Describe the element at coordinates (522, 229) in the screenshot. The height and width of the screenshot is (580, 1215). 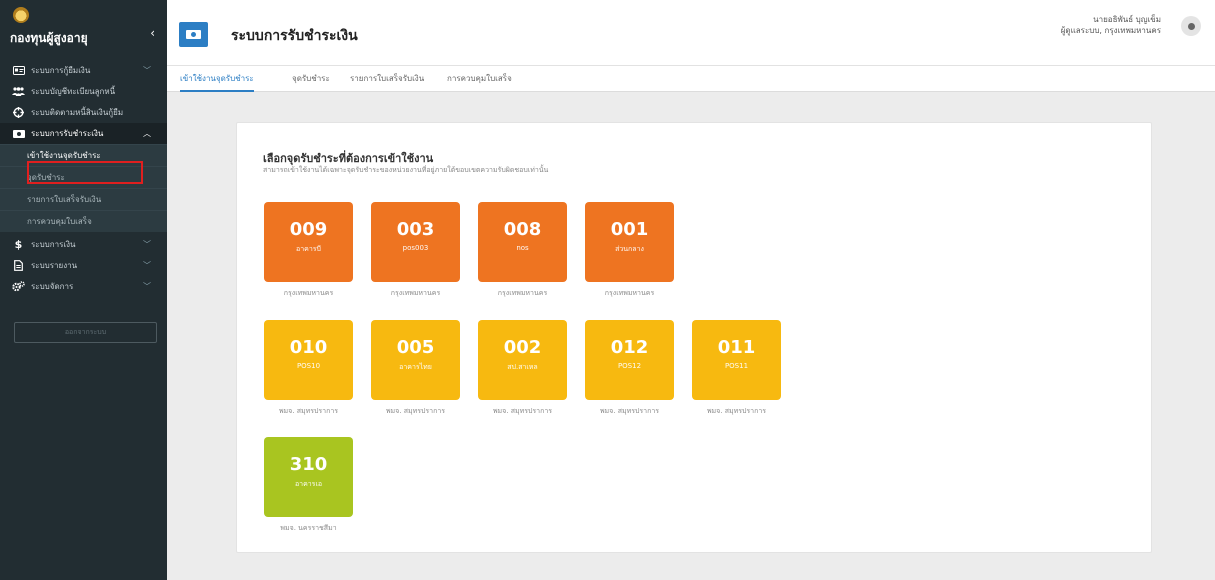
I see `payment-point-code: 008` at that location.